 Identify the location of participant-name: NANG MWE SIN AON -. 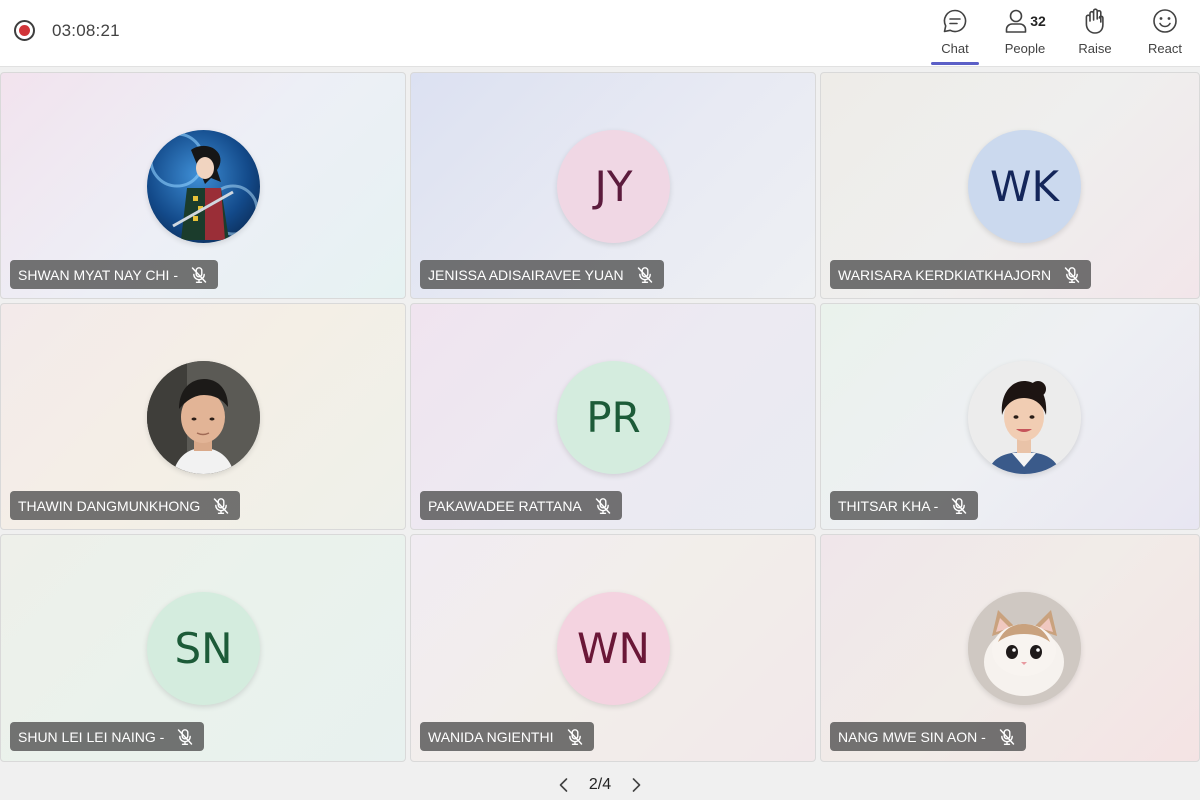
(912, 736).